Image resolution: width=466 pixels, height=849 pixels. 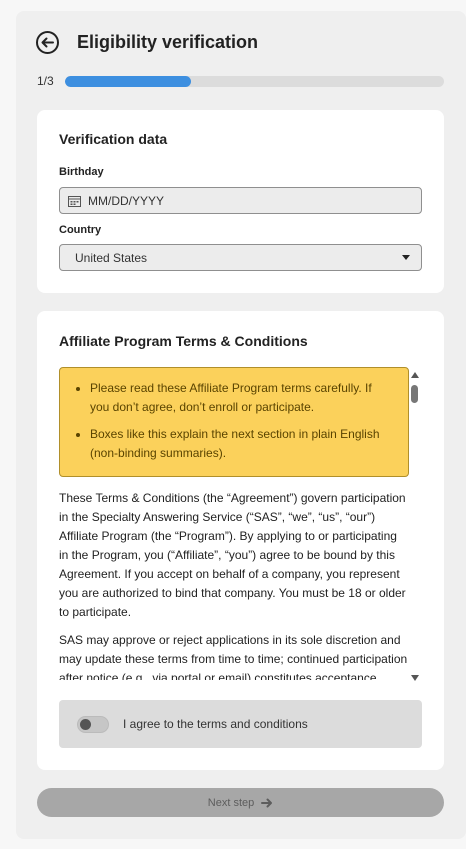 I want to click on progress-fill, so click(x=128, y=81).